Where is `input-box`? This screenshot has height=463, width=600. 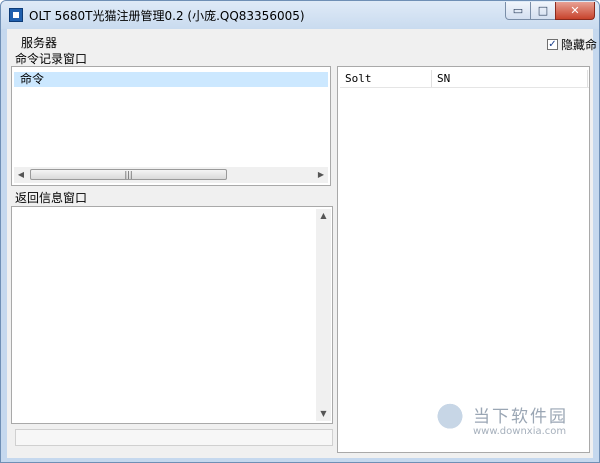 input-box is located at coordinates (174, 437).